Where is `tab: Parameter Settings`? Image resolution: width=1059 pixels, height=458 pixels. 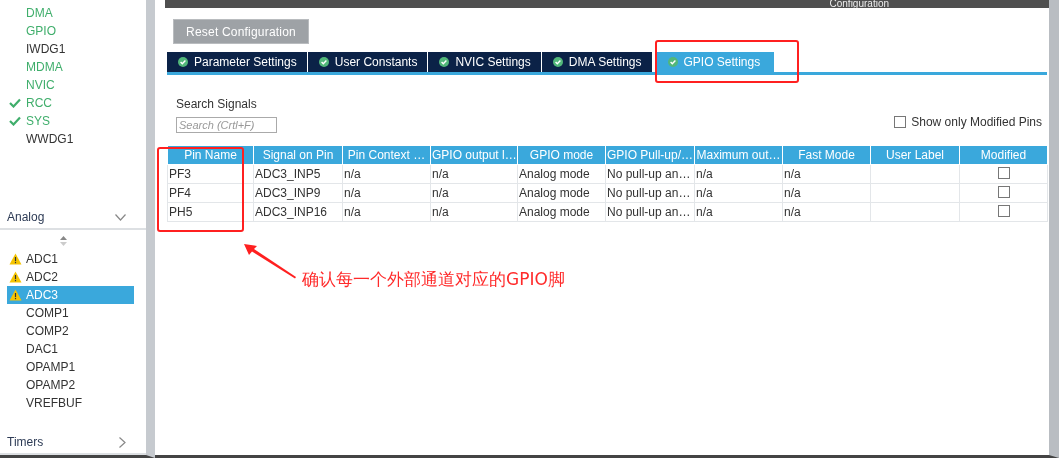
tab: Parameter Settings is located at coordinates (237, 62).